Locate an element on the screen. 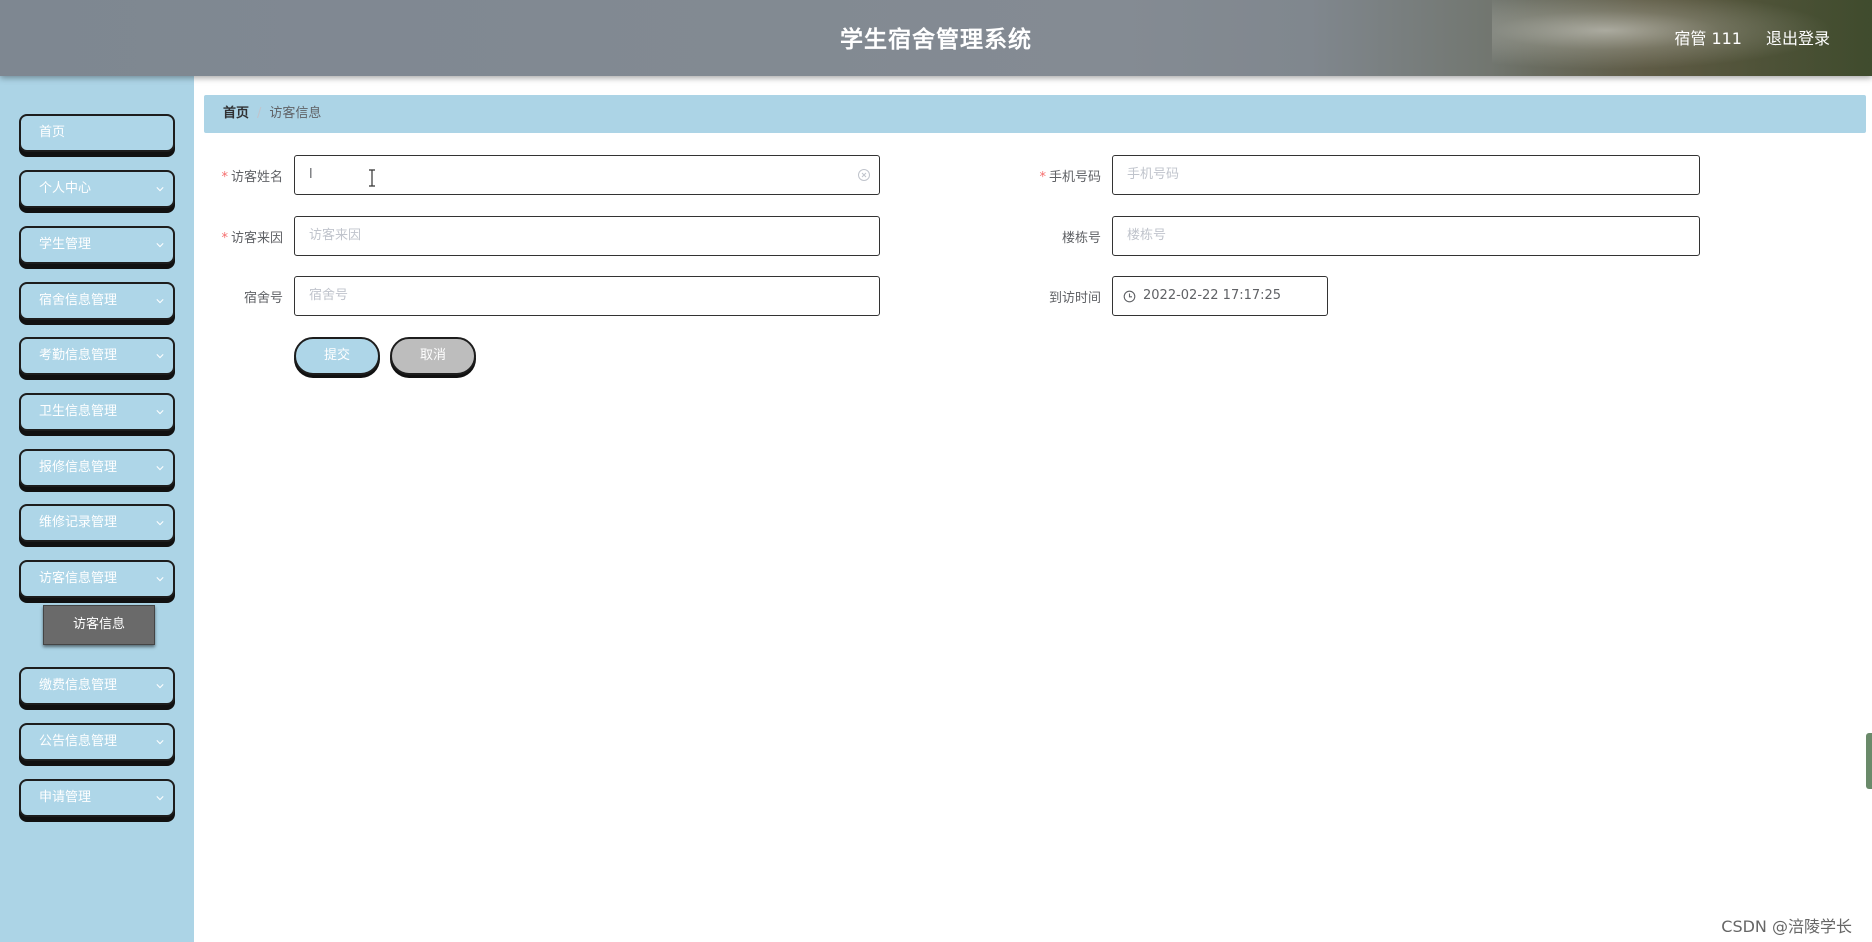 The width and height of the screenshot is (1872, 942). sidebar-item-label: 访客信息管理 is located at coordinates (78, 578).